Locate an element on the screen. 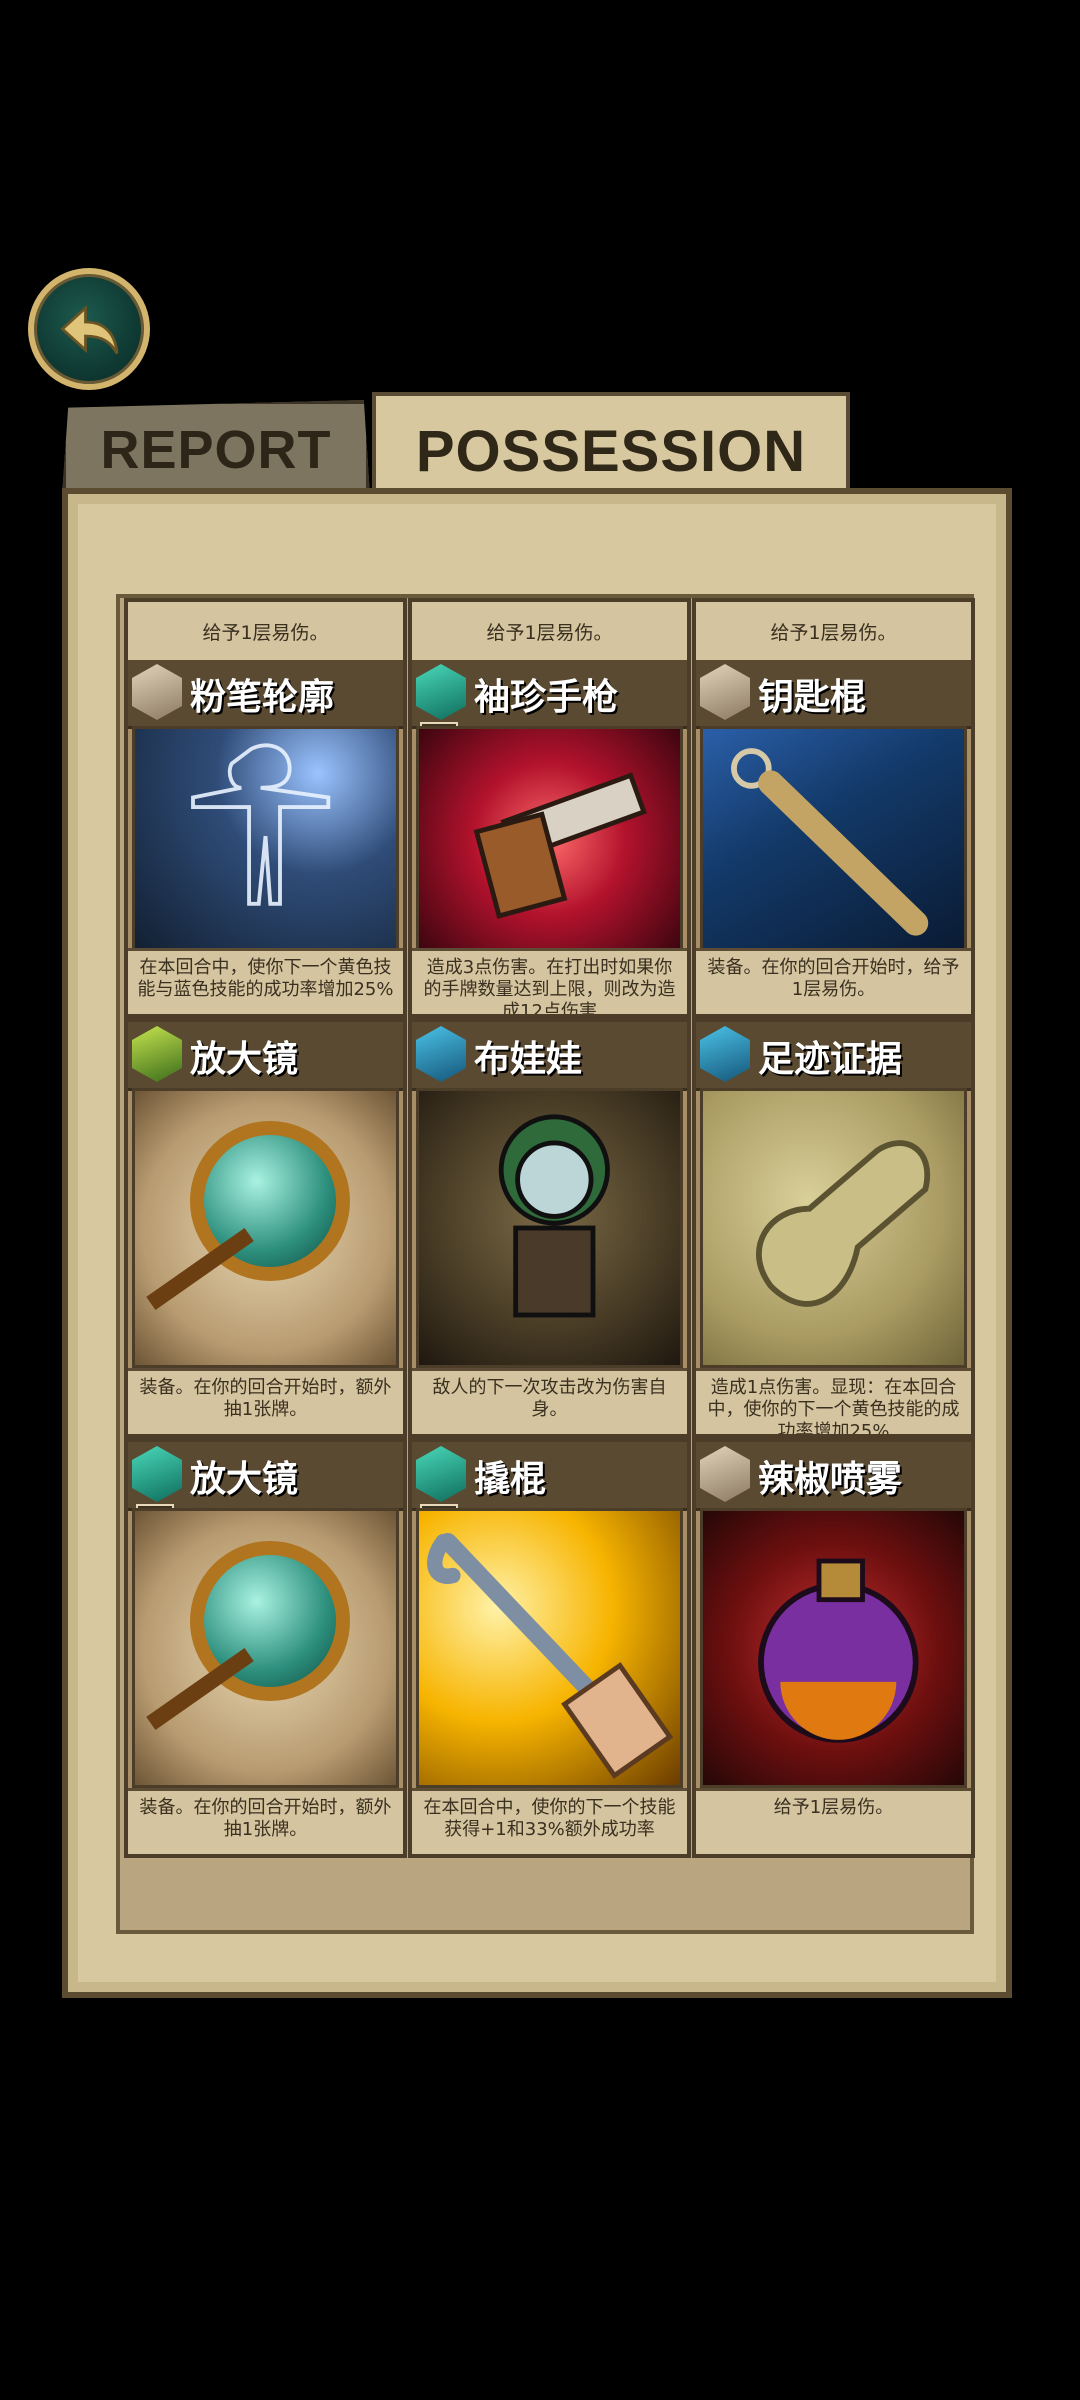 The height and width of the screenshot is (2400, 1080). card-name: 袖珍手枪 is located at coordinates (546, 697).